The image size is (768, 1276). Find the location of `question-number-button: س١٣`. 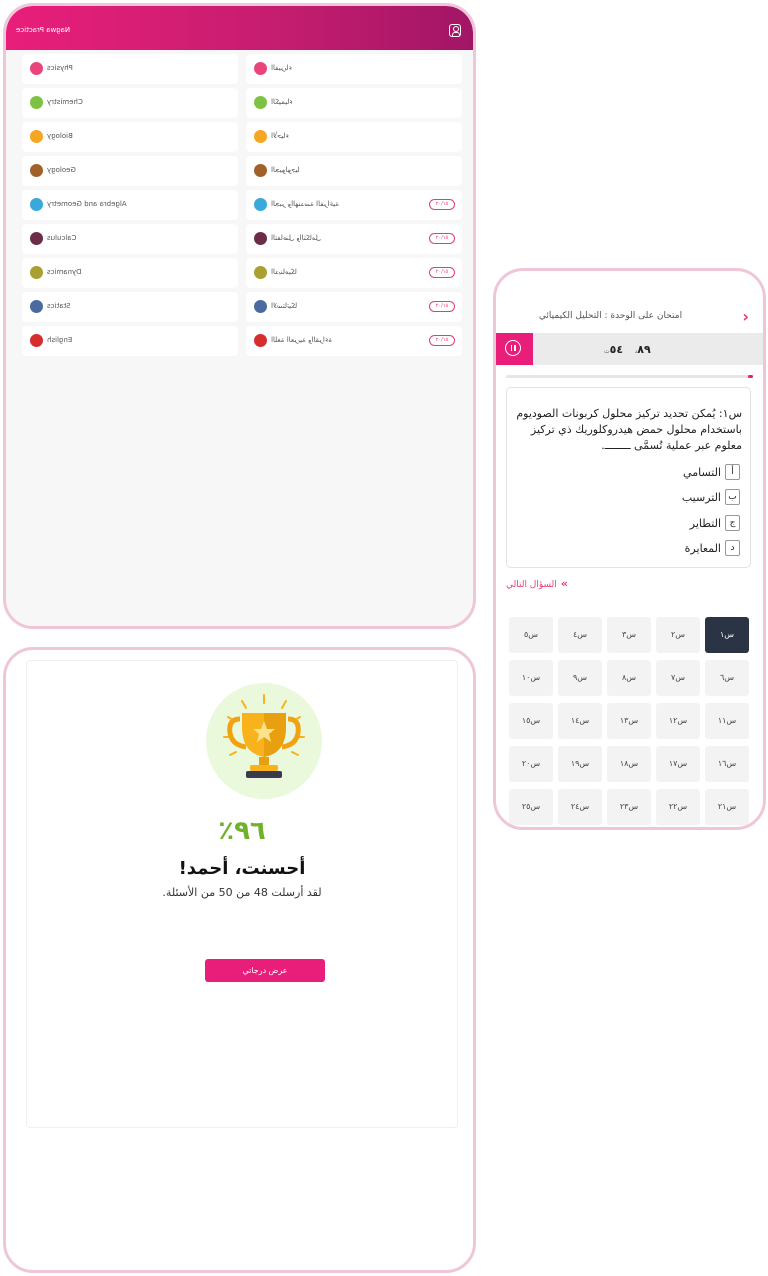

question-number-button: س١٣ is located at coordinates (629, 721).